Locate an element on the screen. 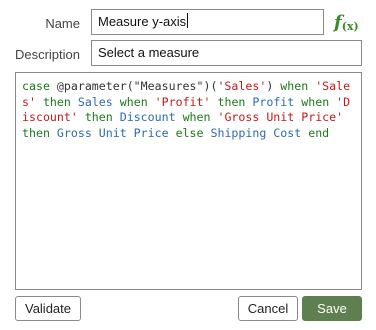  expression-token: else is located at coordinates (193, 132).